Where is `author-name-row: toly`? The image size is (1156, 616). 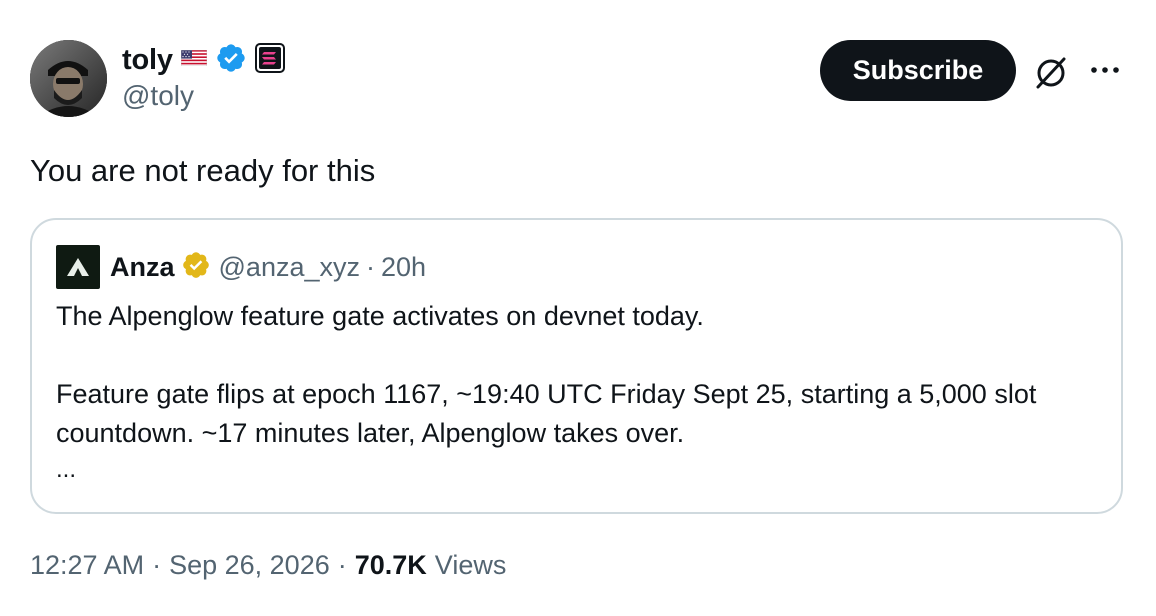 author-name-row: toly is located at coordinates (203, 60).